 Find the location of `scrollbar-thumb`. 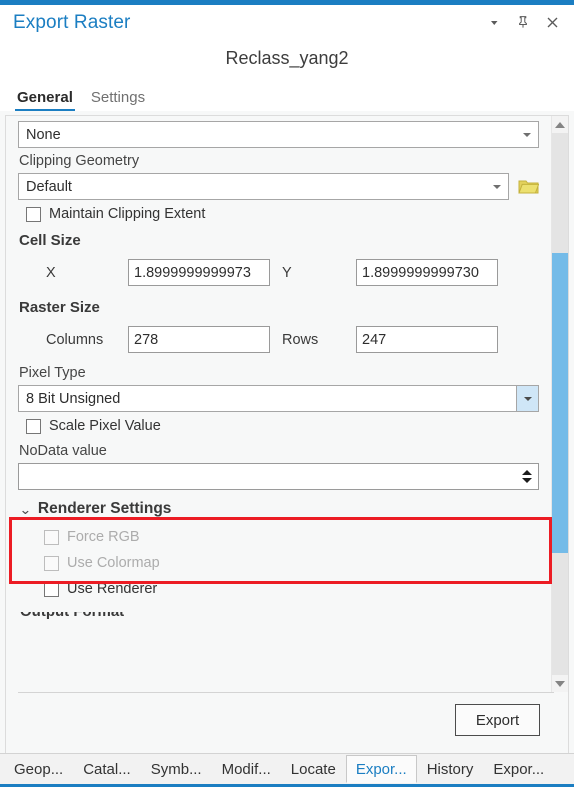

scrollbar-thumb is located at coordinates (560, 403).